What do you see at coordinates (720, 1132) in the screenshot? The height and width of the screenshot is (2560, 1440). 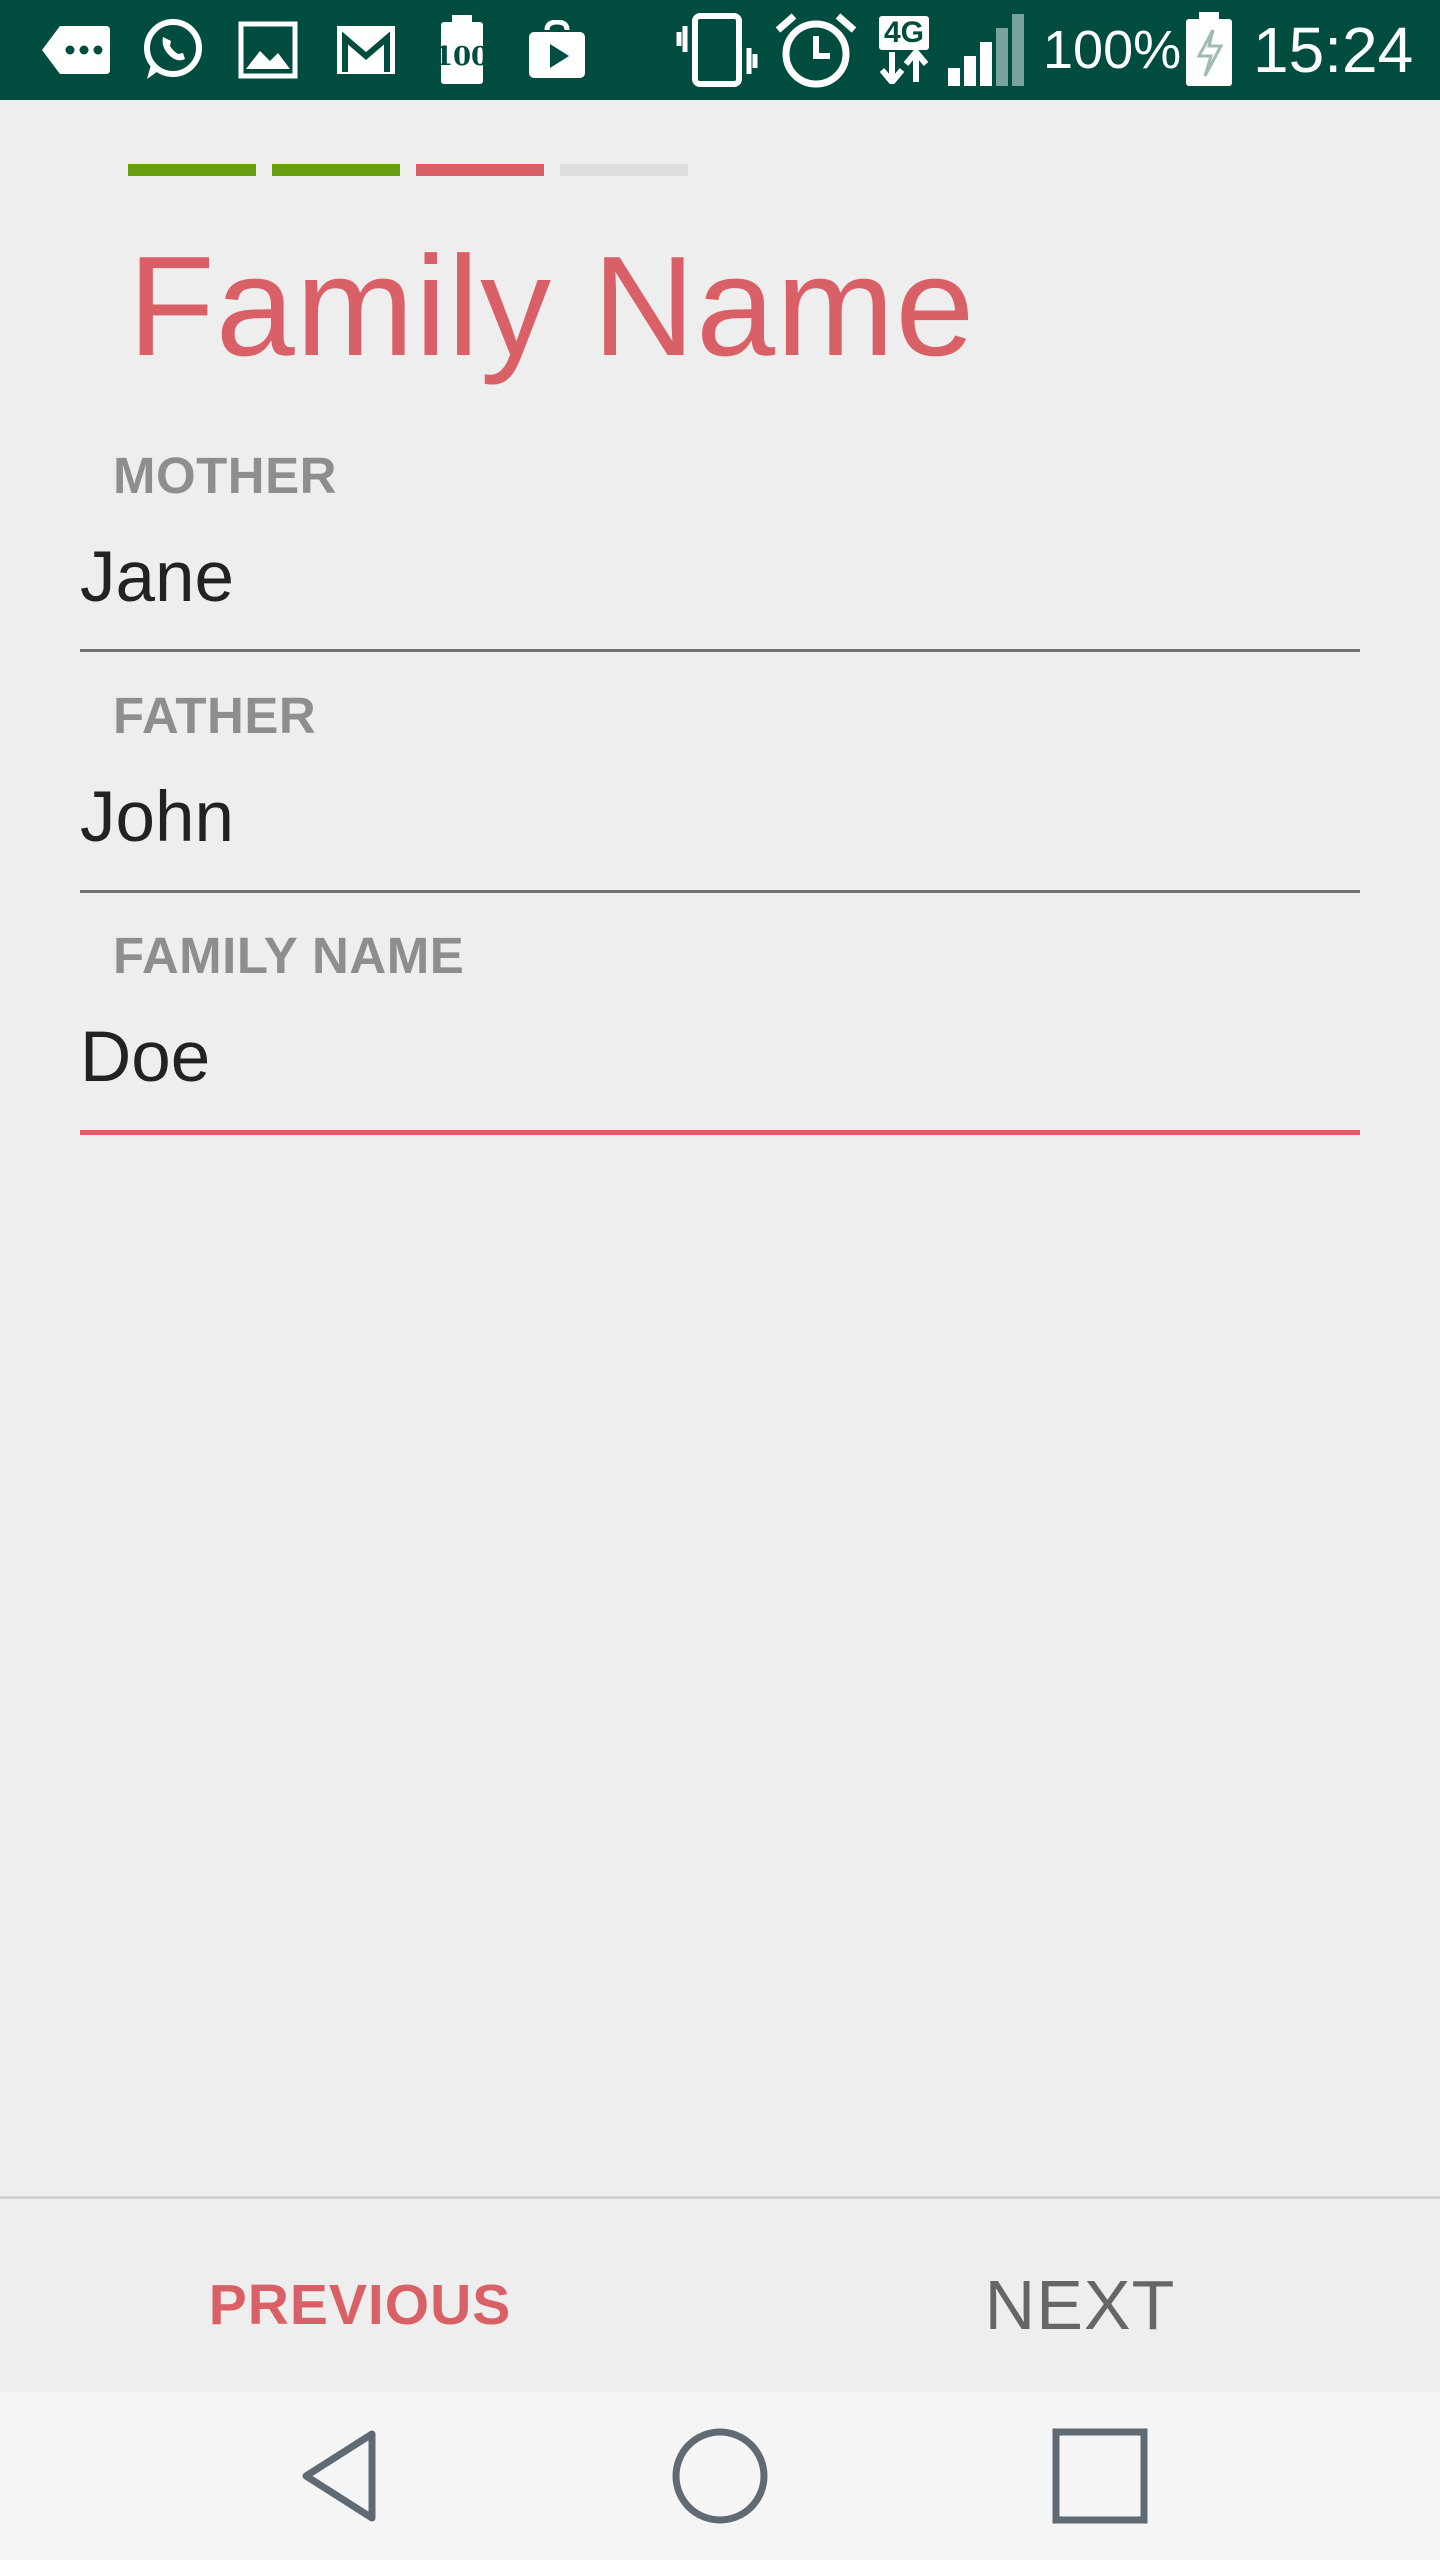 I see `family-name-underline` at bounding box center [720, 1132].